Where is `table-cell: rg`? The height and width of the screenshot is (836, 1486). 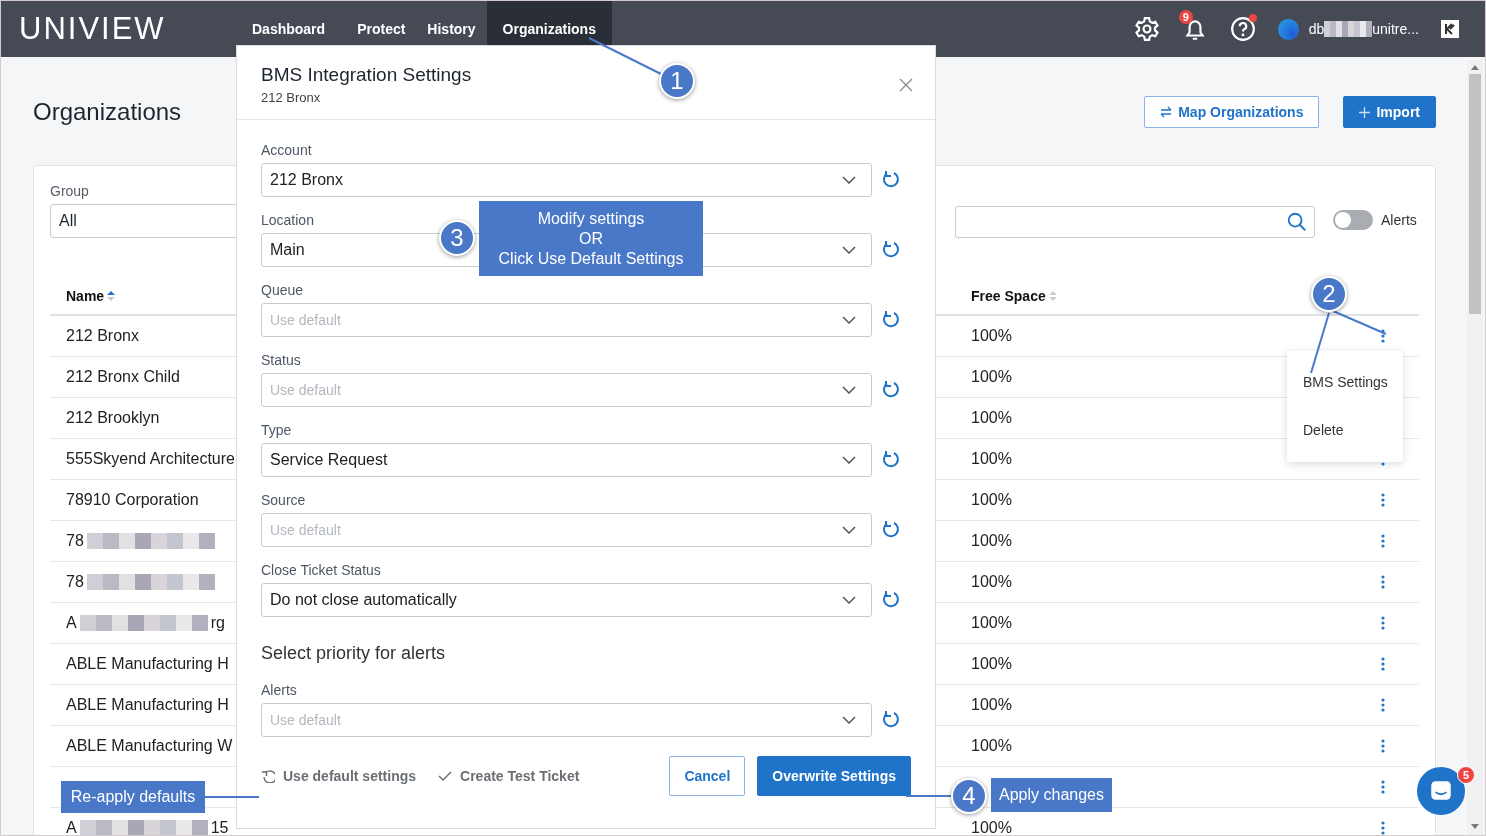
table-cell: rg is located at coordinates (217, 623).